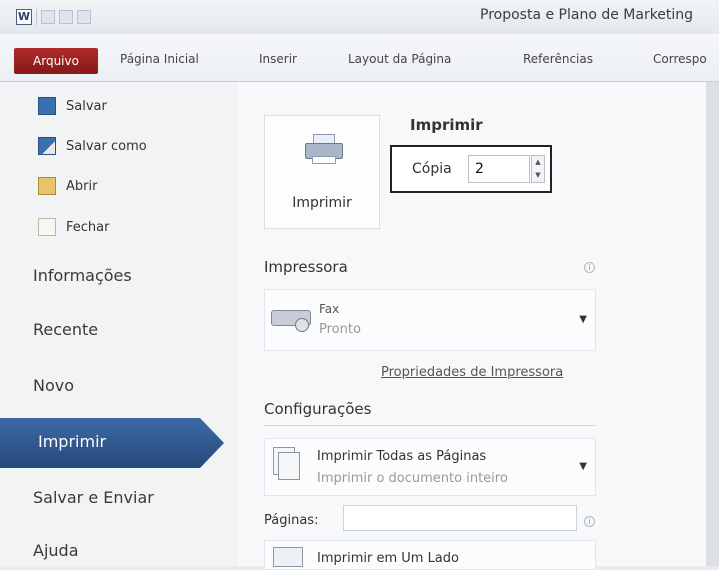 The image size is (719, 570). Describe the element at coordinates (388, 558) in the screenshot. I see `sides-option-title: Imprimir em Um Lado` at that location.